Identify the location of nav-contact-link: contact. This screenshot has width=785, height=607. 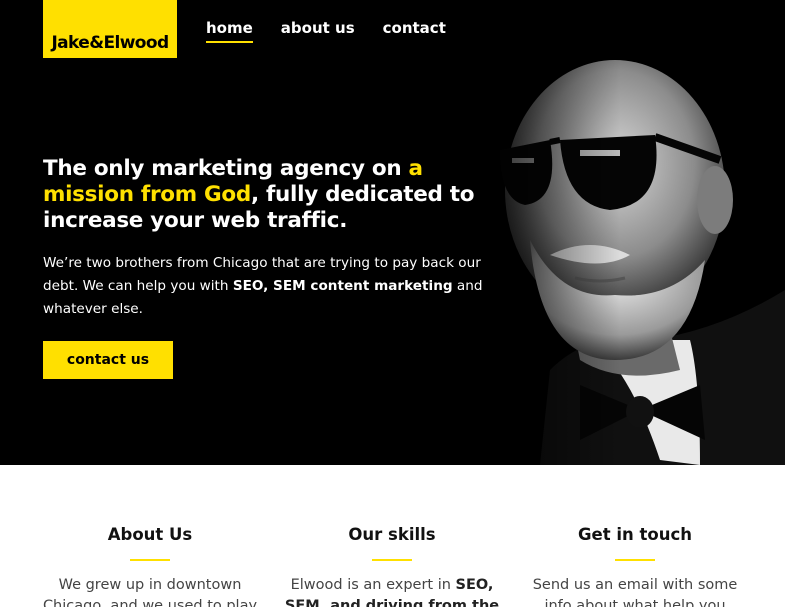
(414, 28).